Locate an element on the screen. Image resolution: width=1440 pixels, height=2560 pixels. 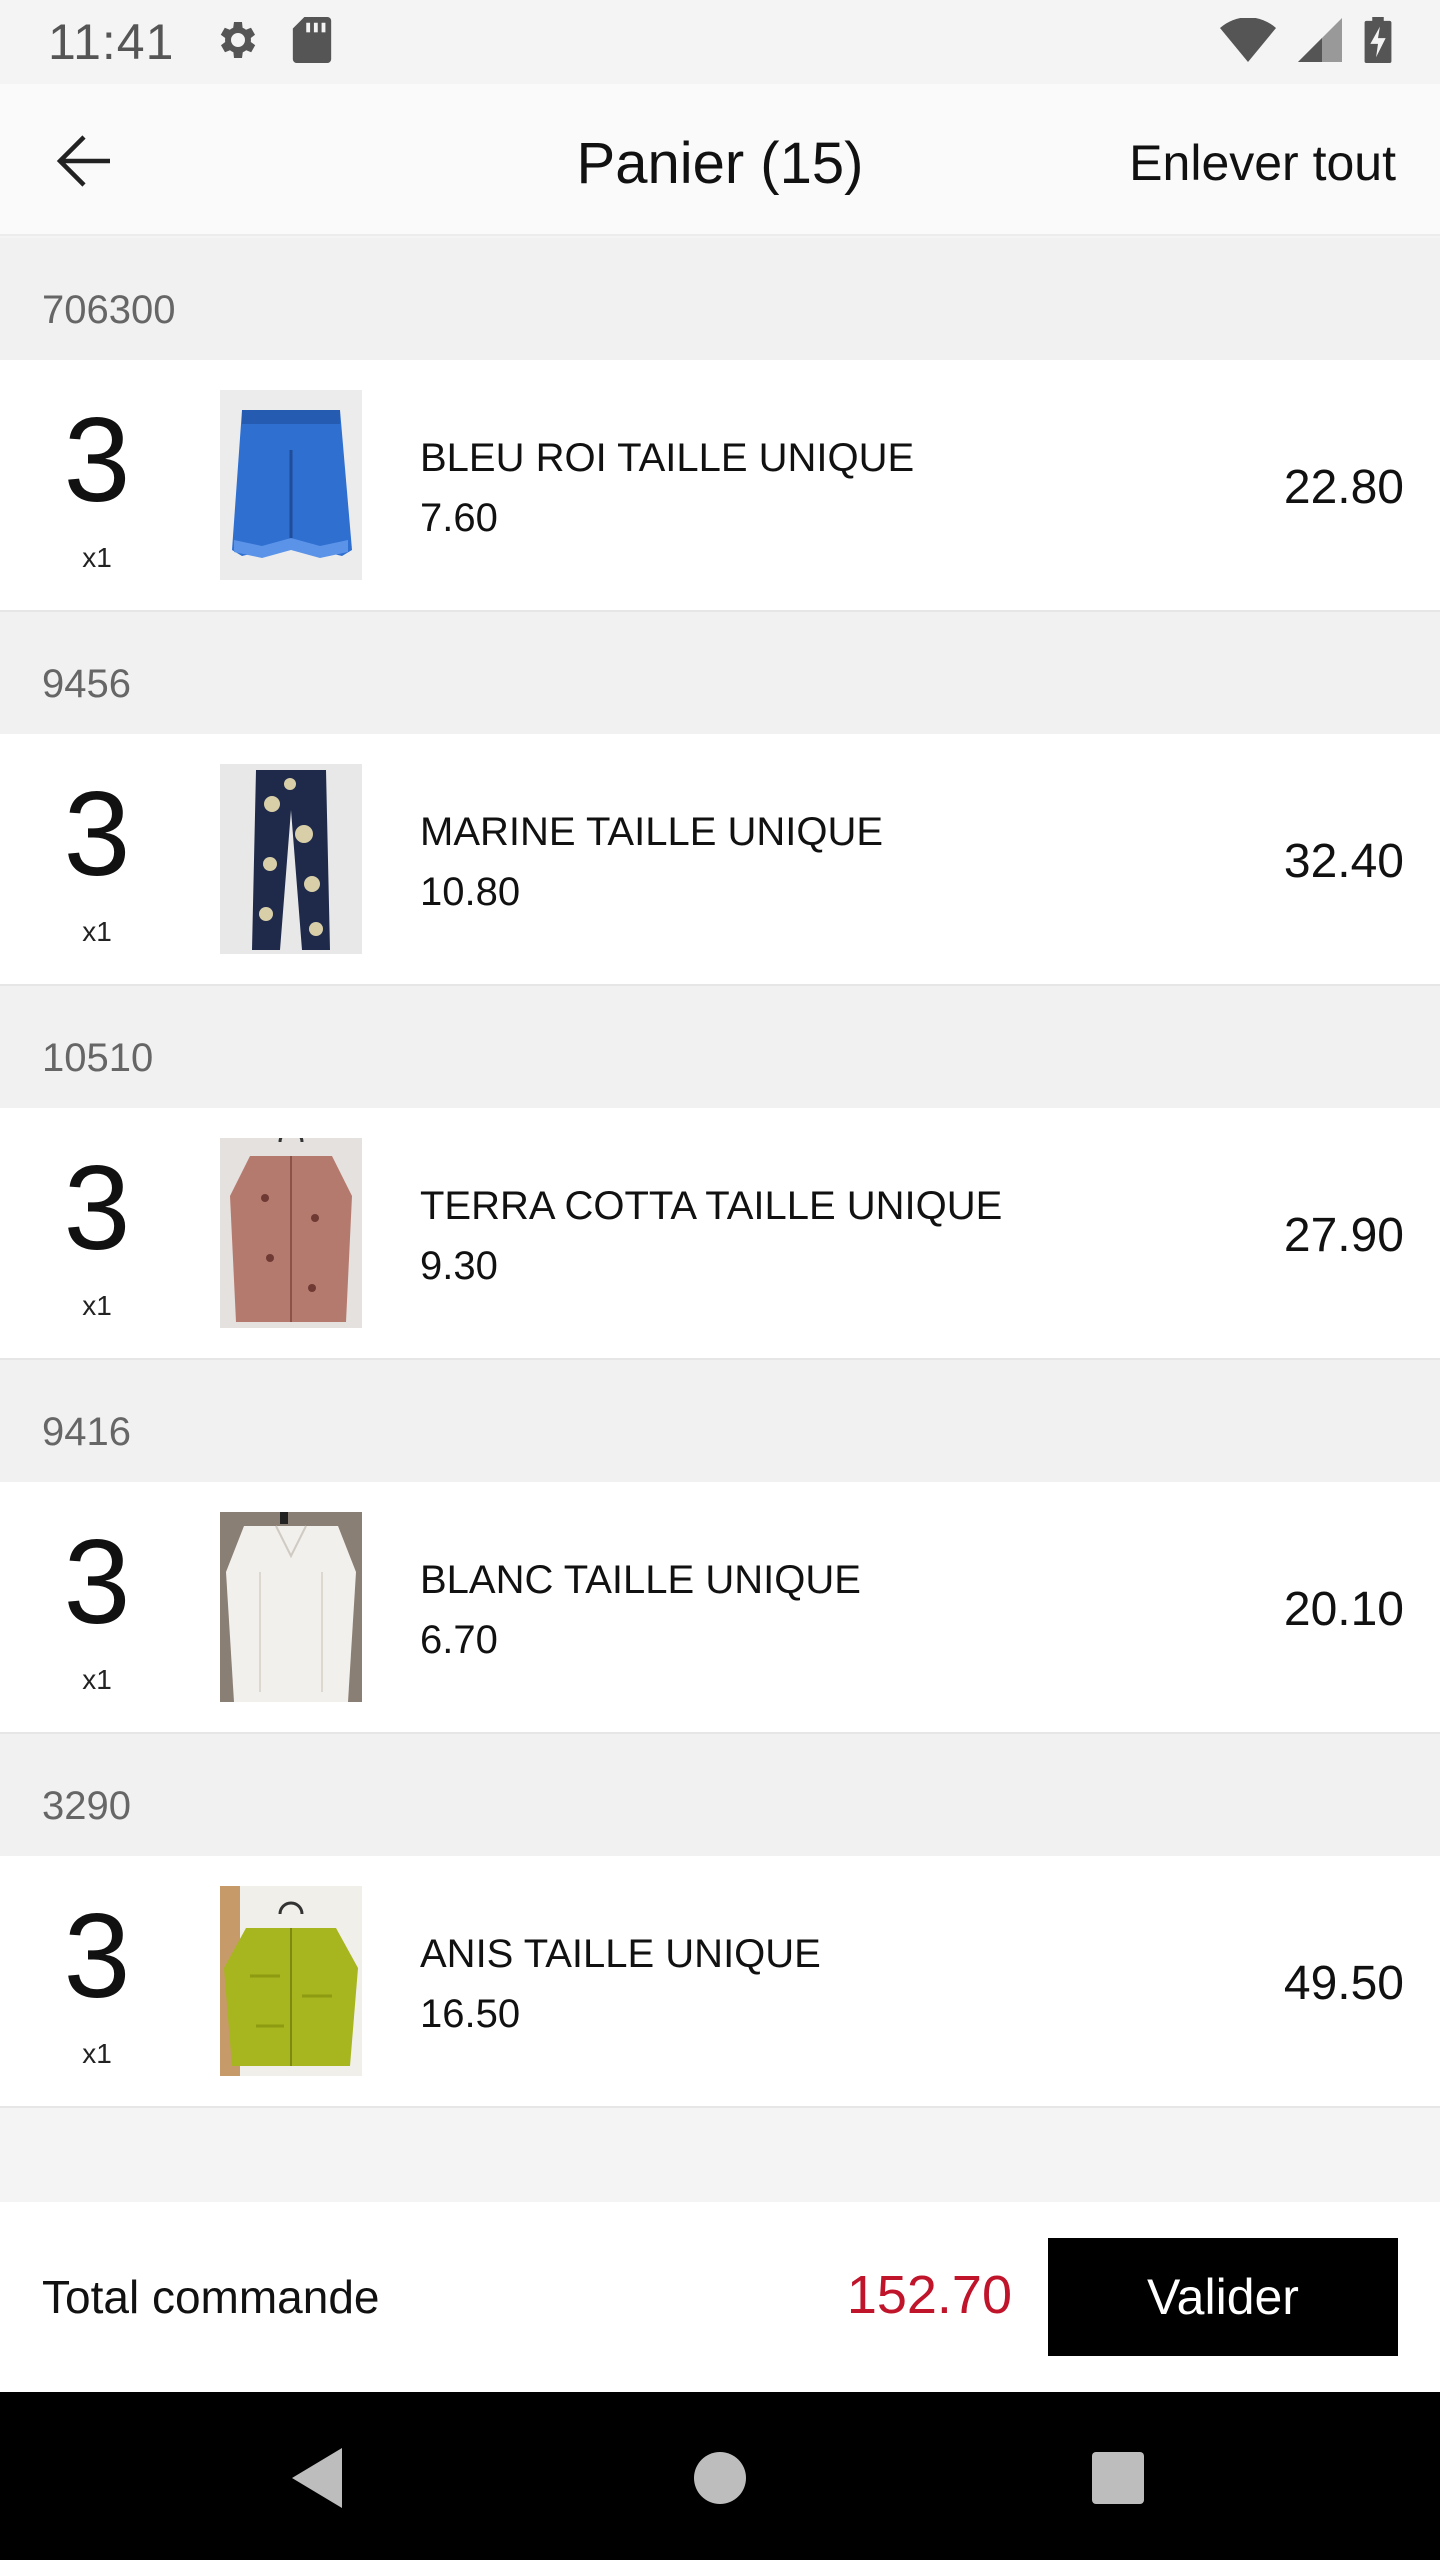
item-line-total: 22.80 is located at coordinates (1343, 487).